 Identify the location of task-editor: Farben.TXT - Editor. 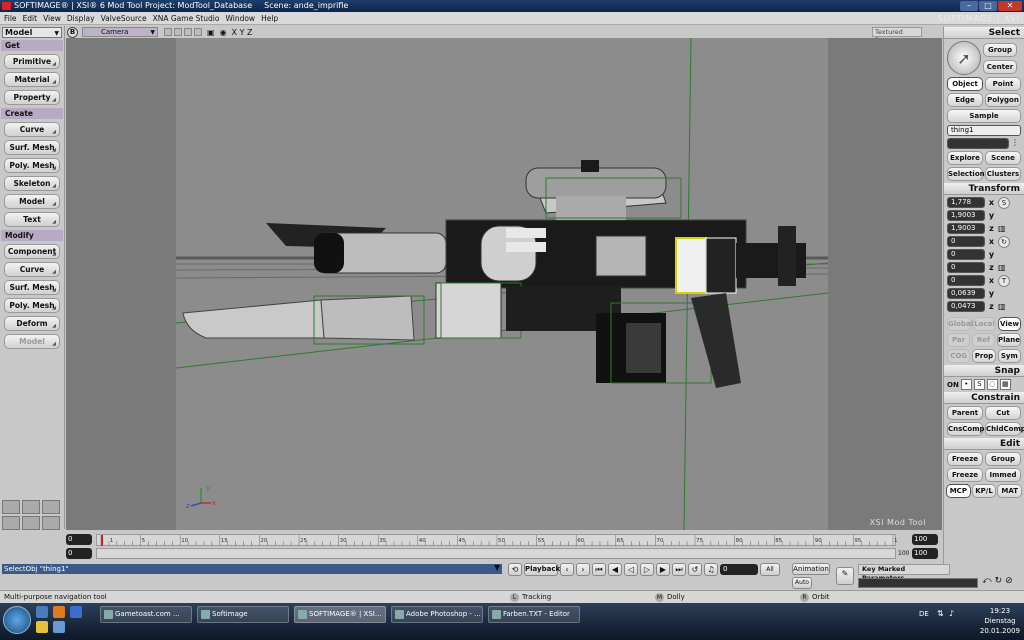
(534, 614).